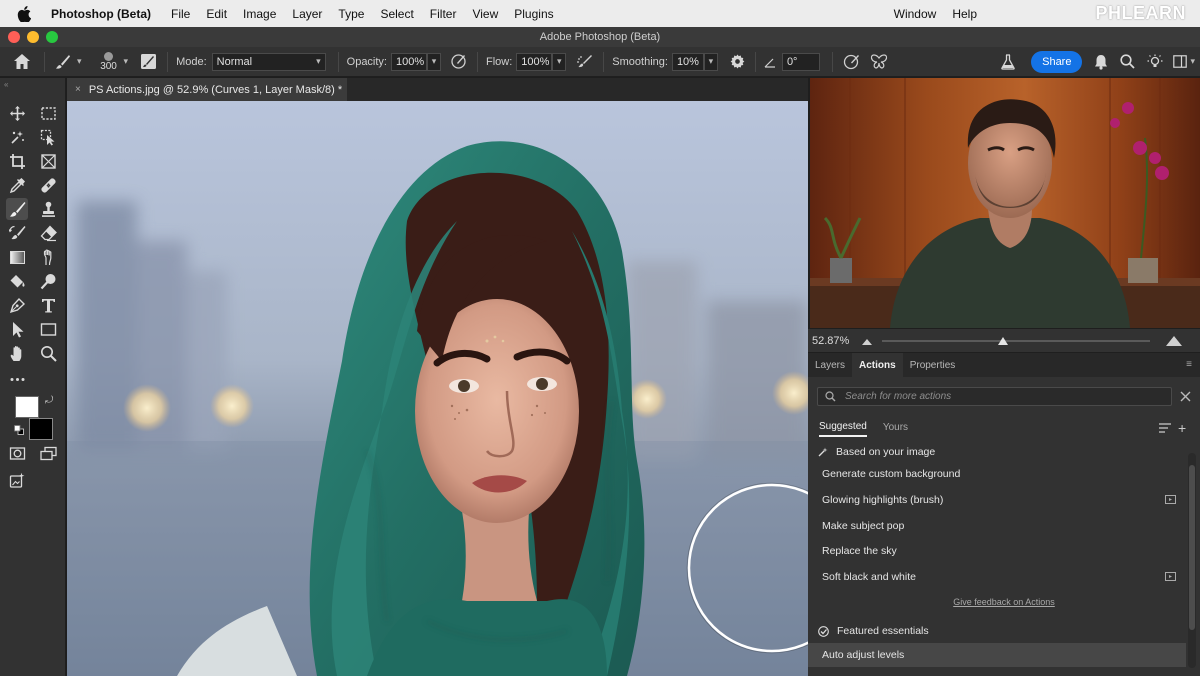 This screenshot has height=676, width=1200. Describe the element at coordinates (997, 577) in the screenshot. I see `action-item: Soft black and white` at that location.